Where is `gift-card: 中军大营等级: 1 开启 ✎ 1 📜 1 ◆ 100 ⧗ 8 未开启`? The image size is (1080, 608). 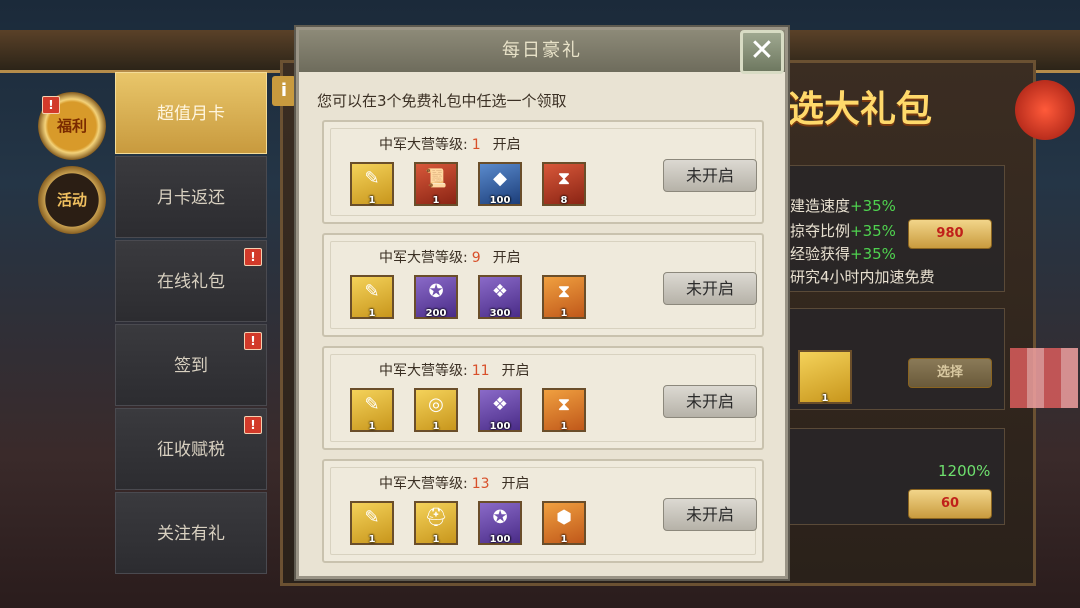
gift-card: 中军大营等级: 1 开启 ✎ 1 📜 1 ◆ 100 ⧗ 8 未开启 is located at coordinates (543, 172).